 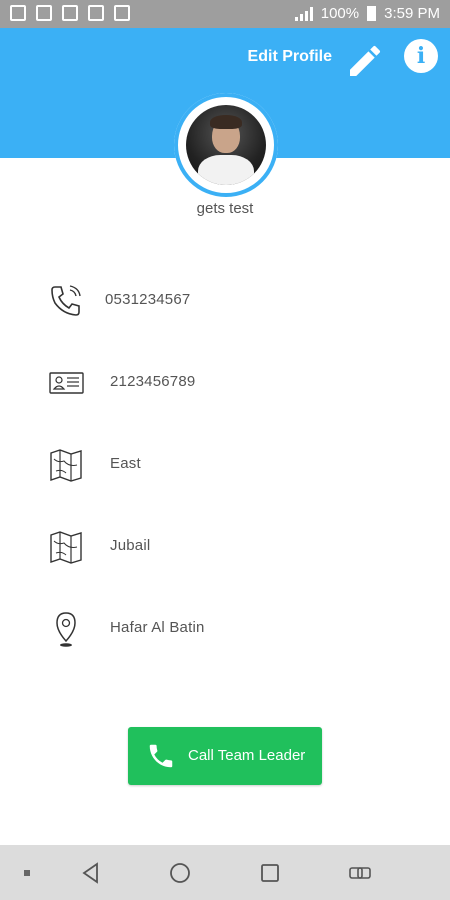 What do you see at coordinates (225, 465) in the screenshot?
I see `detail-row-region: East` at bounding box center [225, 465].